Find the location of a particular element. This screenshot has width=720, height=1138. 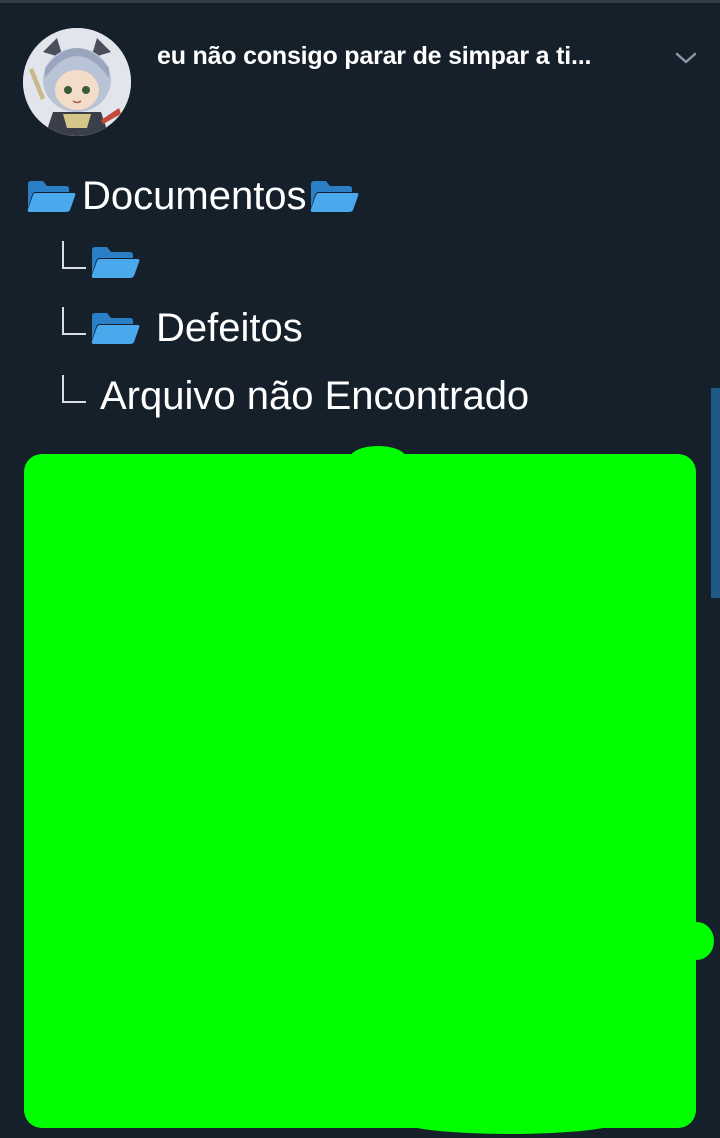

avatar is located at coordinates (77, 82).